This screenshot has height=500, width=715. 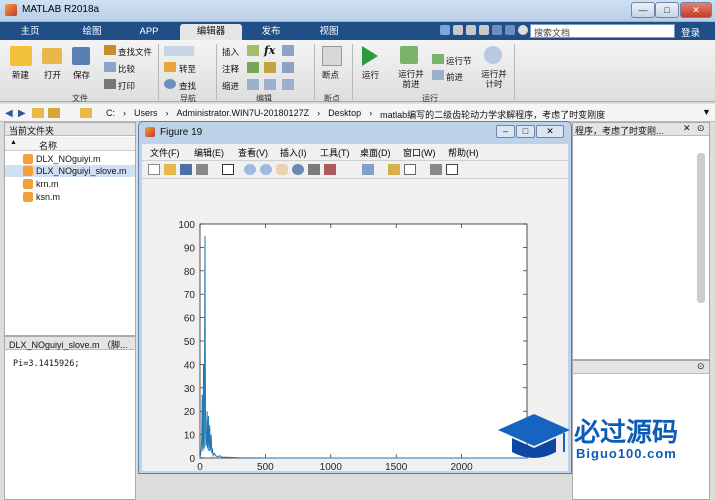 I want to click on close-editor-icon: ✕, so click(x=687, y=128).